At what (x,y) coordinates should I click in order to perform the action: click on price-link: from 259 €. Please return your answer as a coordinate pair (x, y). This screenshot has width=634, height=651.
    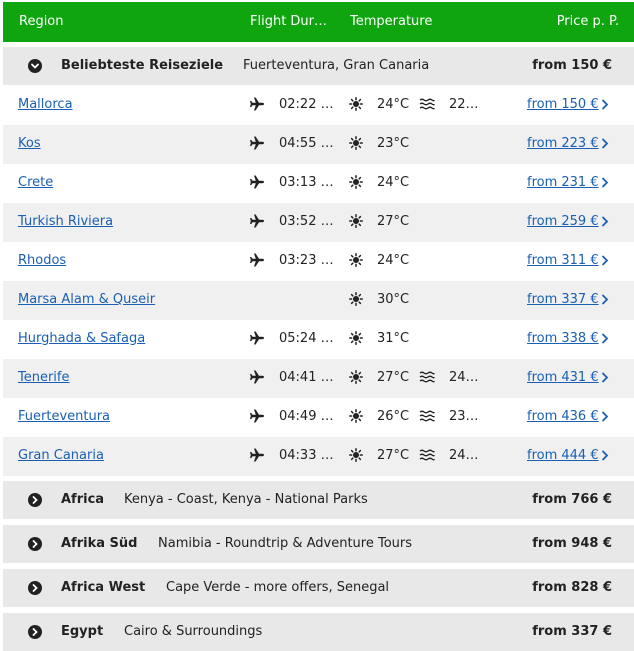
    Looking at the image, I should click on (563, 221).